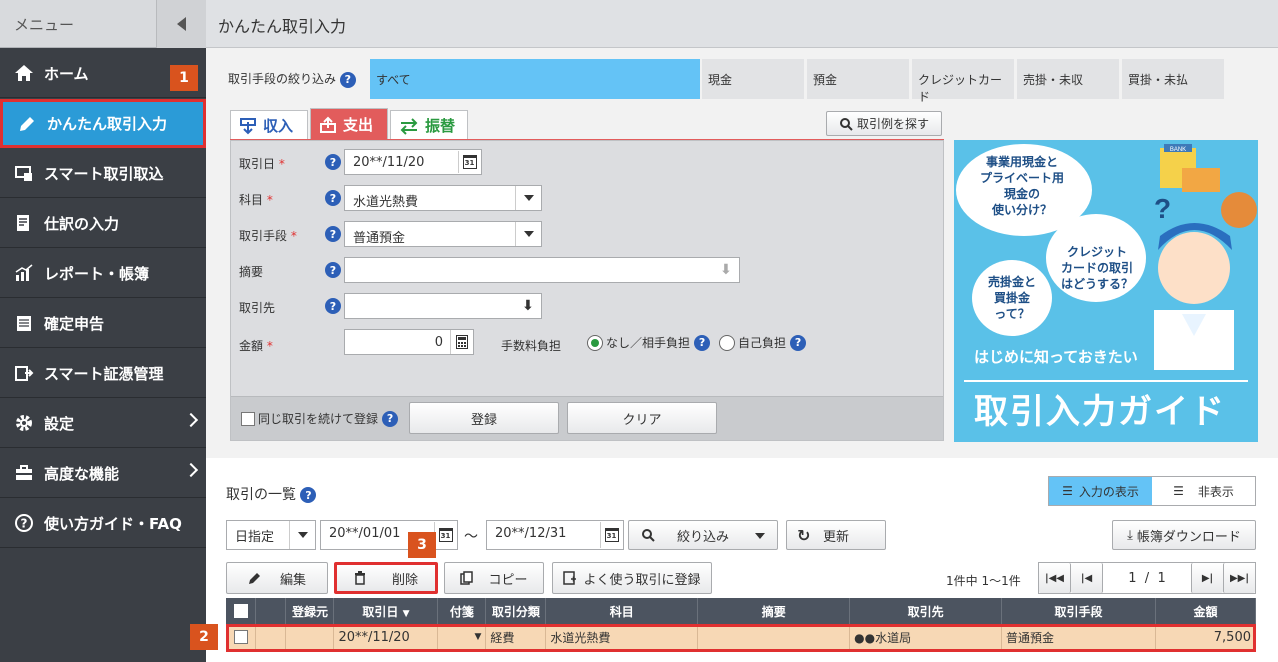 Image resolution: width=1278 pixels, height=662 pixels. I want to click on pagination: |◀◀ |◀ 1 / 1 ▶| ▶▶|, so click(1147, 578).